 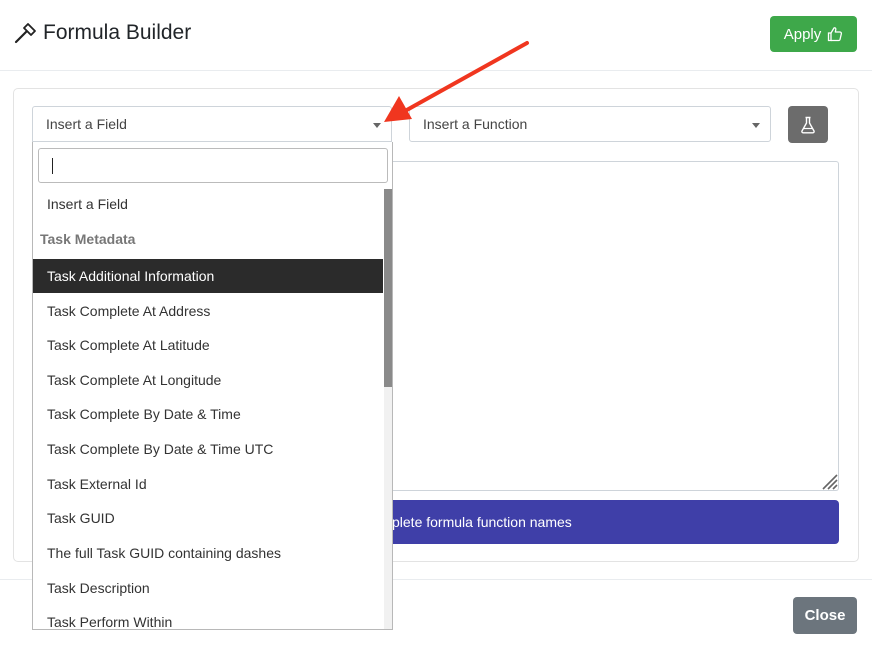 I want to click on close-button: Close, so click(x=825, y=615).